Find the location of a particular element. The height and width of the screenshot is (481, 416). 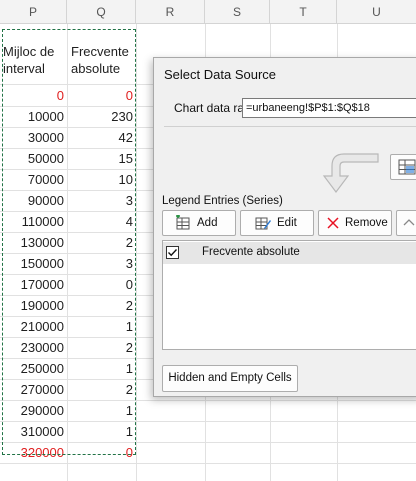

cell-p: 30000 is located at coordinates (33, 137).